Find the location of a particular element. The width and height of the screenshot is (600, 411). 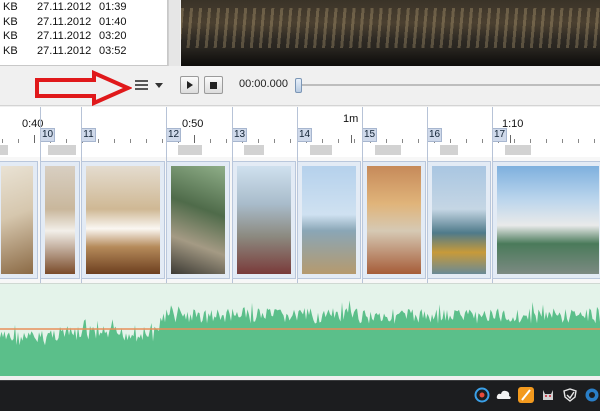

ruler-label: 0:50 is located at coordinates (193, 124).